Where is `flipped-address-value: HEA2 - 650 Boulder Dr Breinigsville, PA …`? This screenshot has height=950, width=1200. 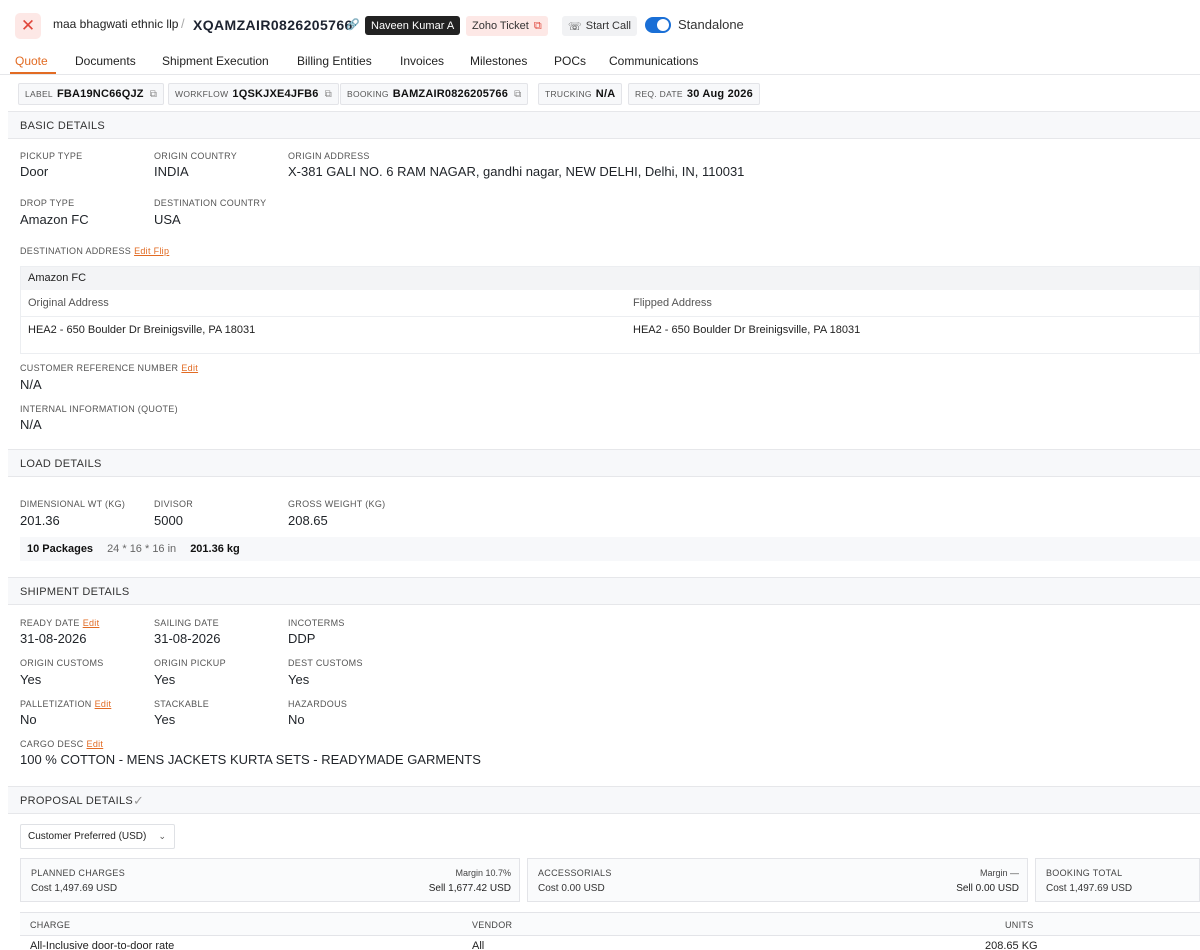
flipped-address-value: HEA2 - 650 Boulder Dr Breinigsville, PA … is located at coordinates (747, 330).